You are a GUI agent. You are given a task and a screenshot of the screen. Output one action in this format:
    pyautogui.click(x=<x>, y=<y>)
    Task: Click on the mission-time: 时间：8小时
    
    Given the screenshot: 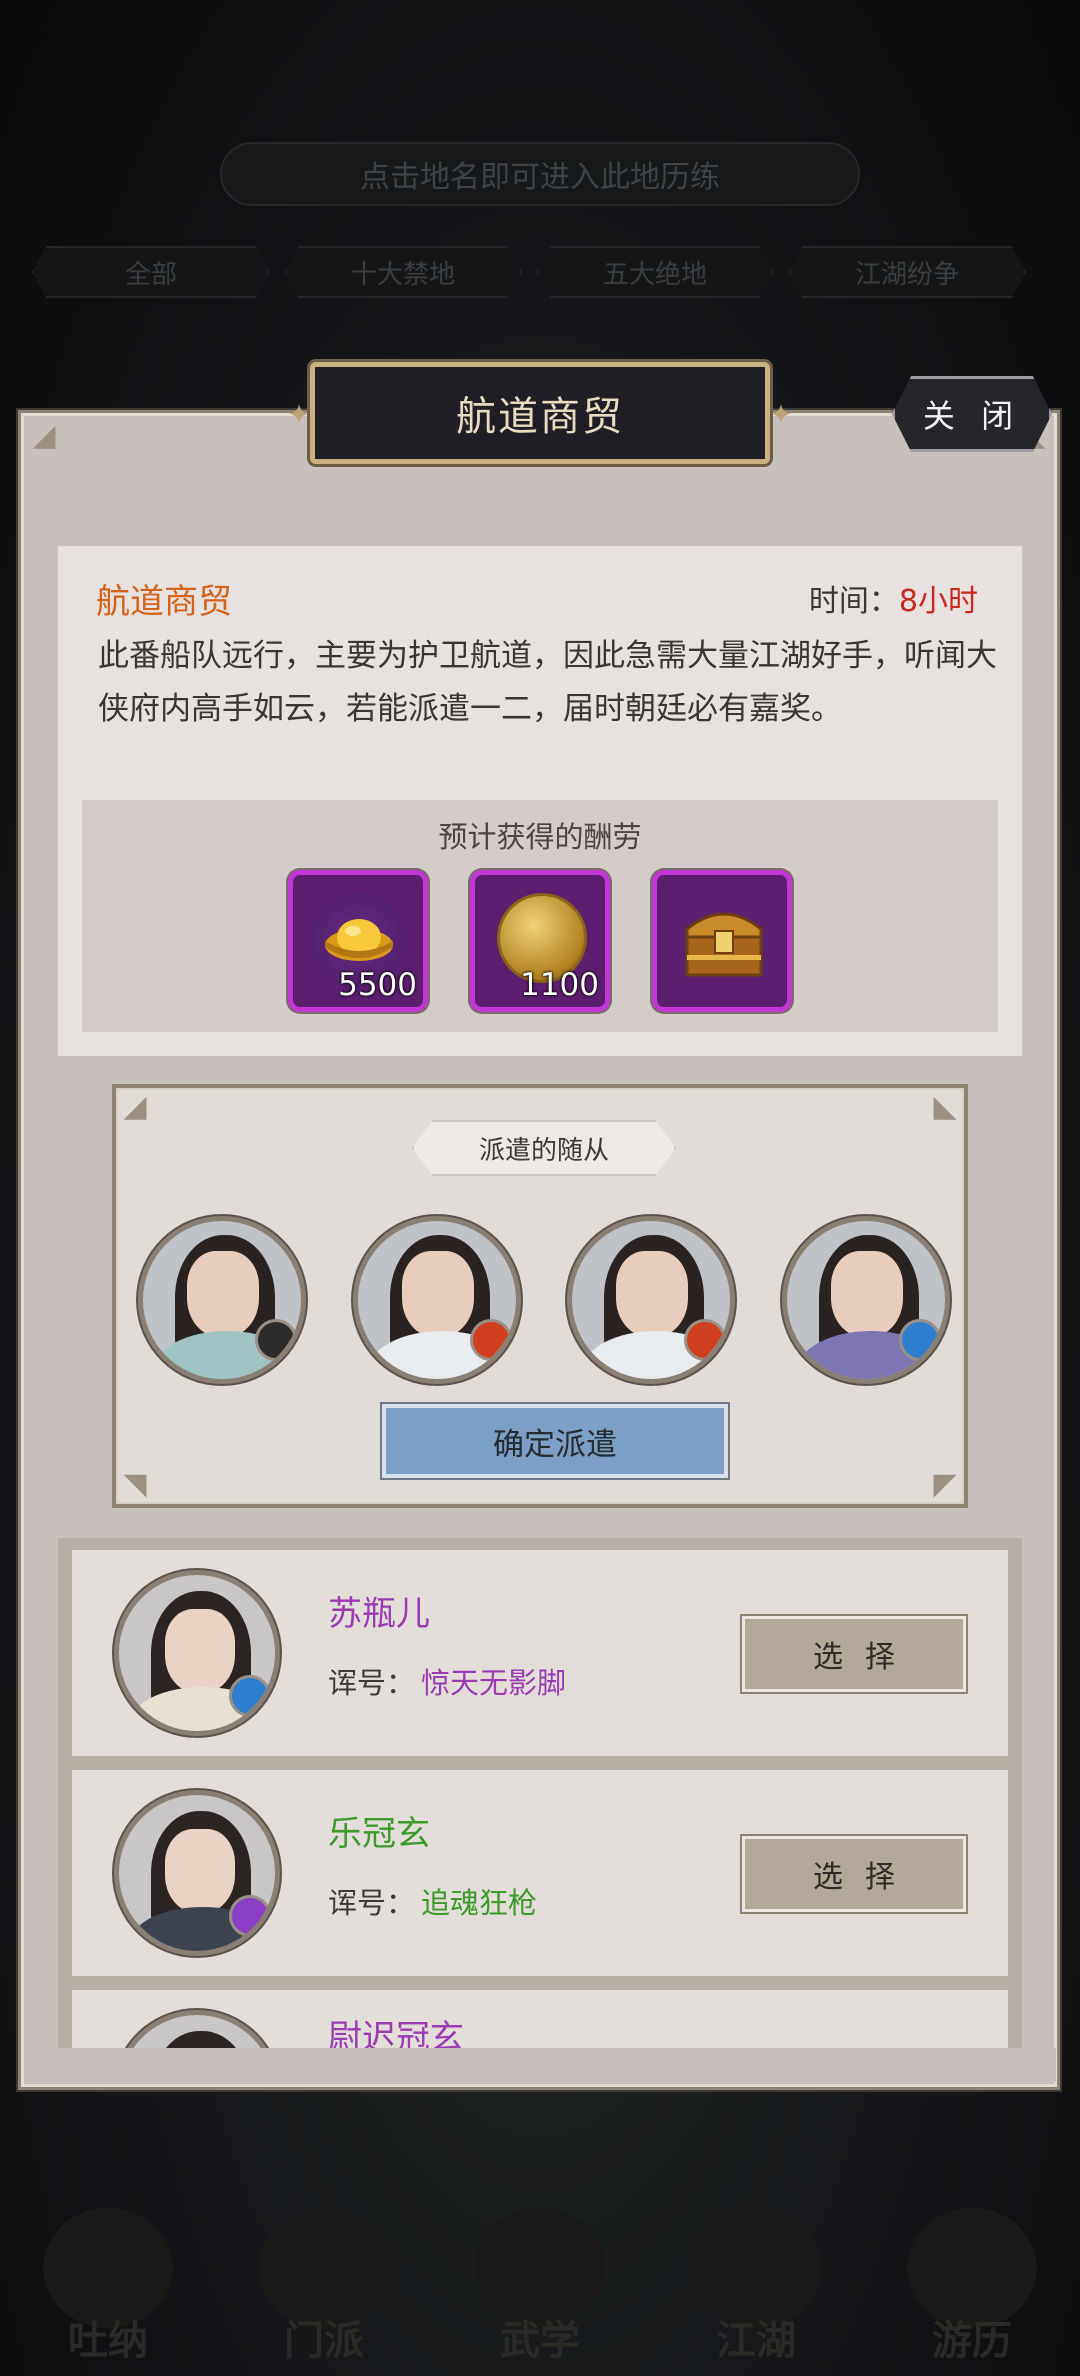 What is the action you would take?
    pyautogui.click(x=893, y=598)
    